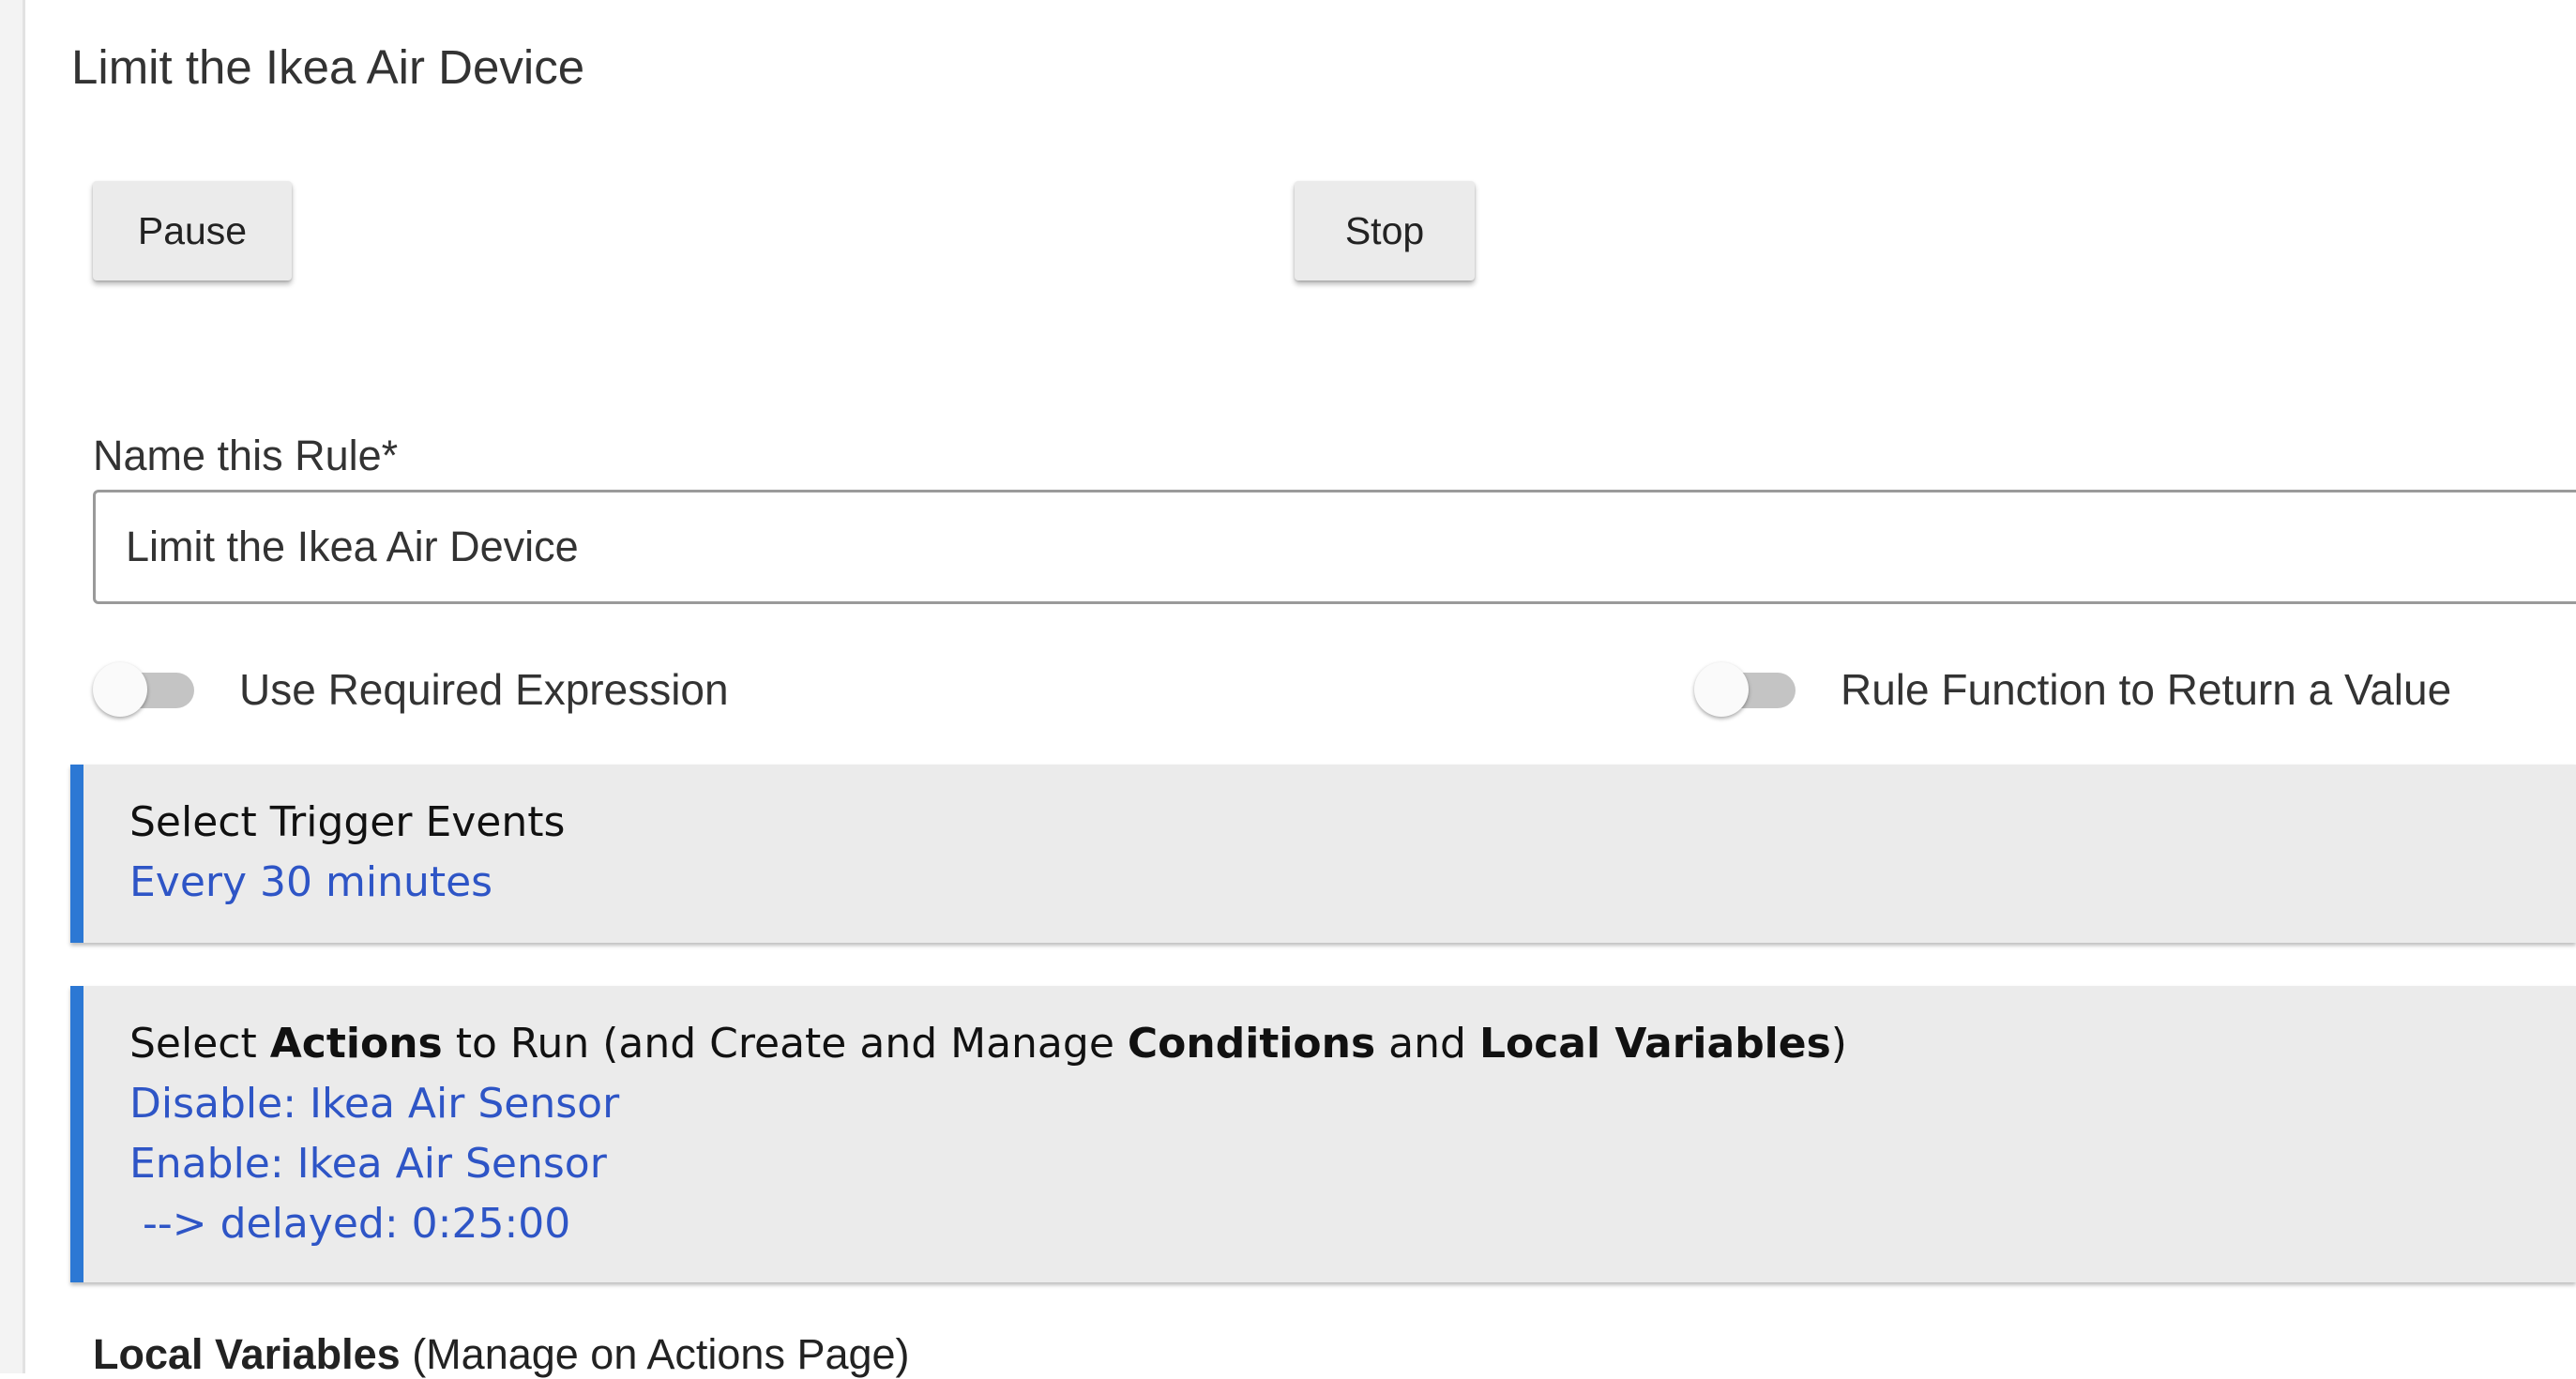  I want to click on actions-heading-part: Conditions, so click(1251, 1044).